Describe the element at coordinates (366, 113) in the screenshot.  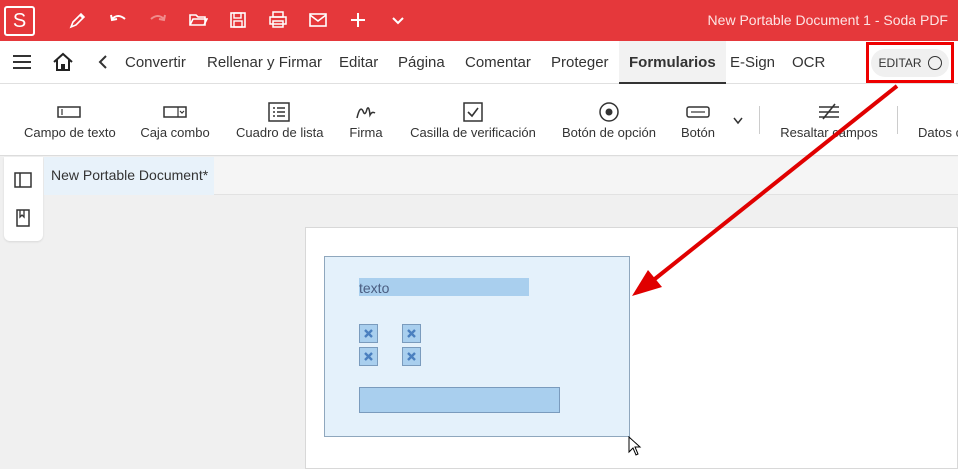
I see `signature-icon` at that location.